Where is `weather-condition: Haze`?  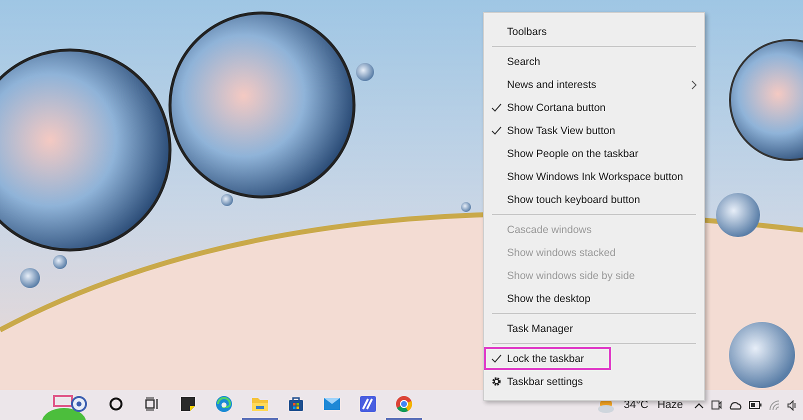
weather-condition: Haze is located at coordinates (670, 405).